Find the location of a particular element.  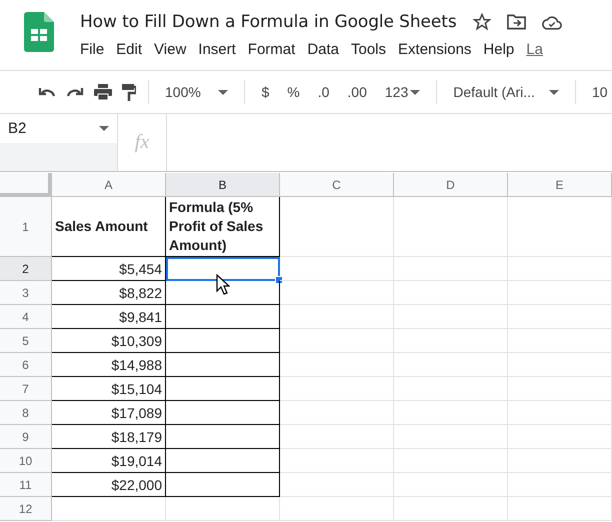

column-header: B is located at coordinates (223, 185).